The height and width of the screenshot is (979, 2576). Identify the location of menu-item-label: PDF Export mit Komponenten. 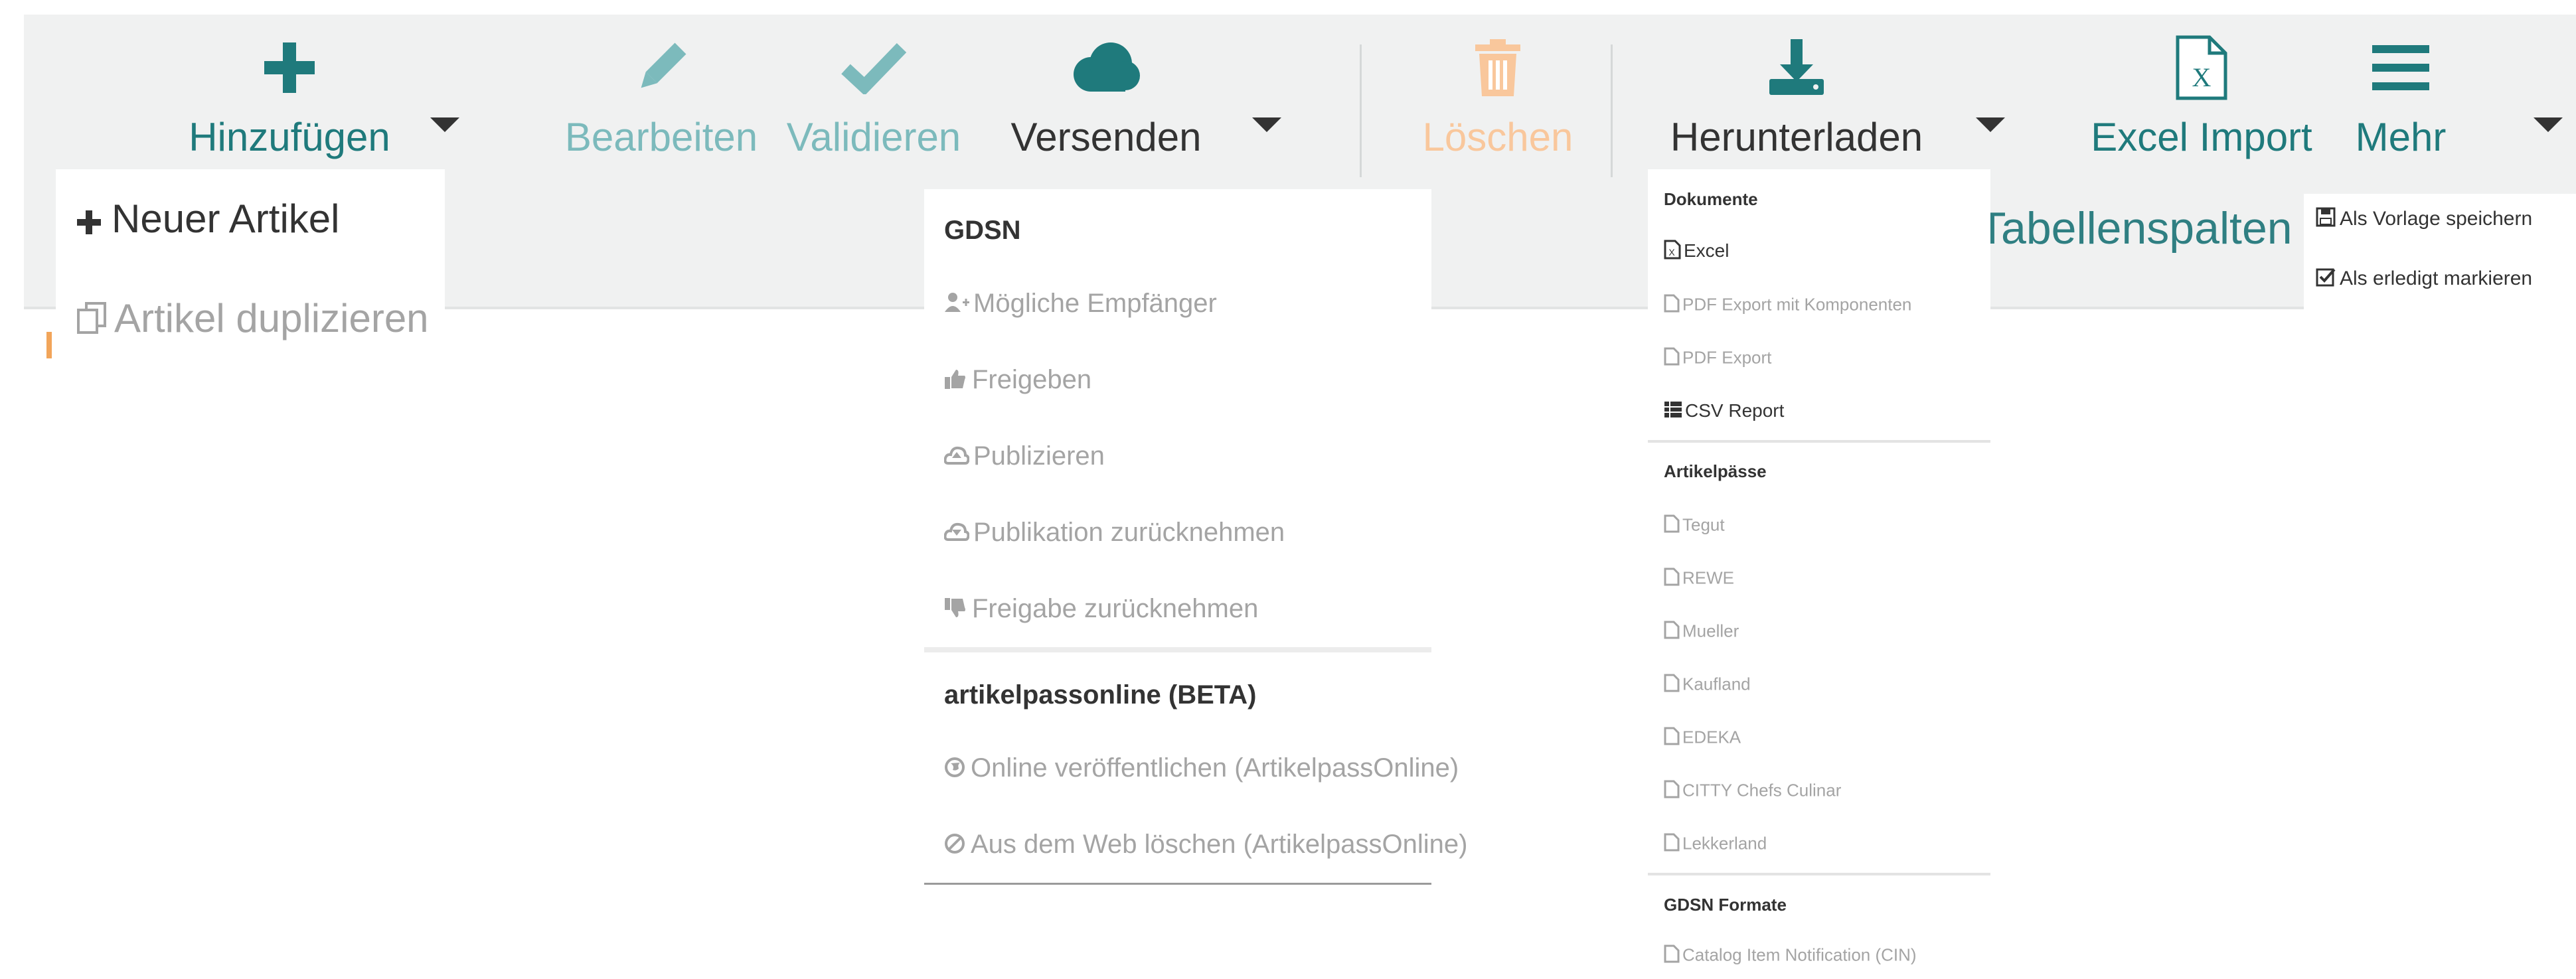
(1797, 304).